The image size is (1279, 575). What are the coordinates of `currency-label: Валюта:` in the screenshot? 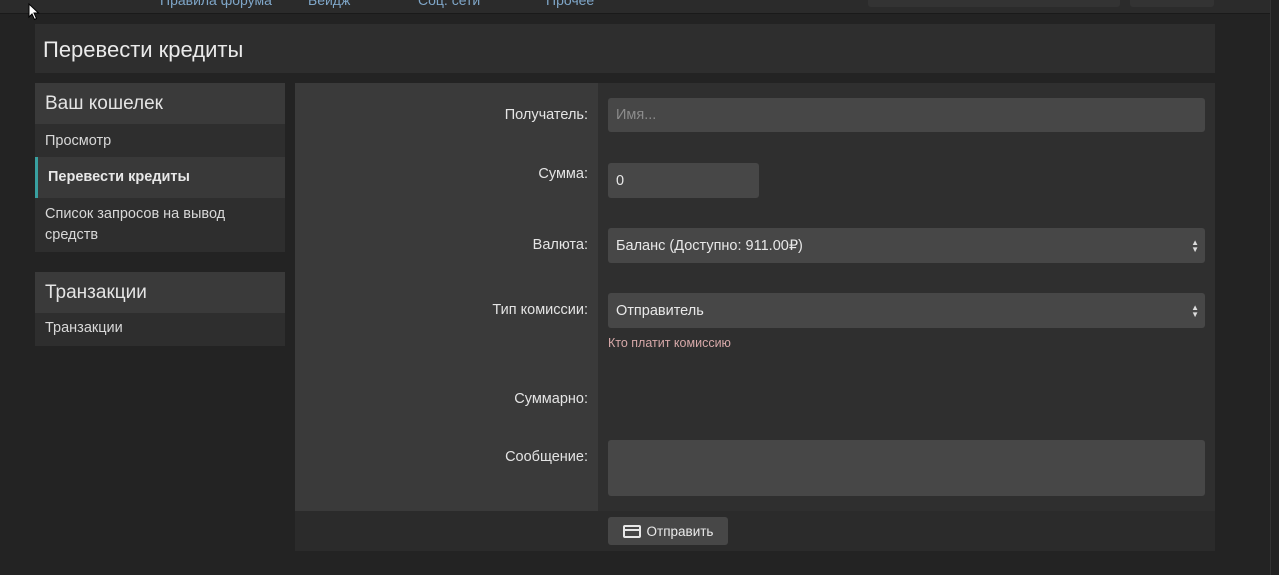 It's located at (560, 245).